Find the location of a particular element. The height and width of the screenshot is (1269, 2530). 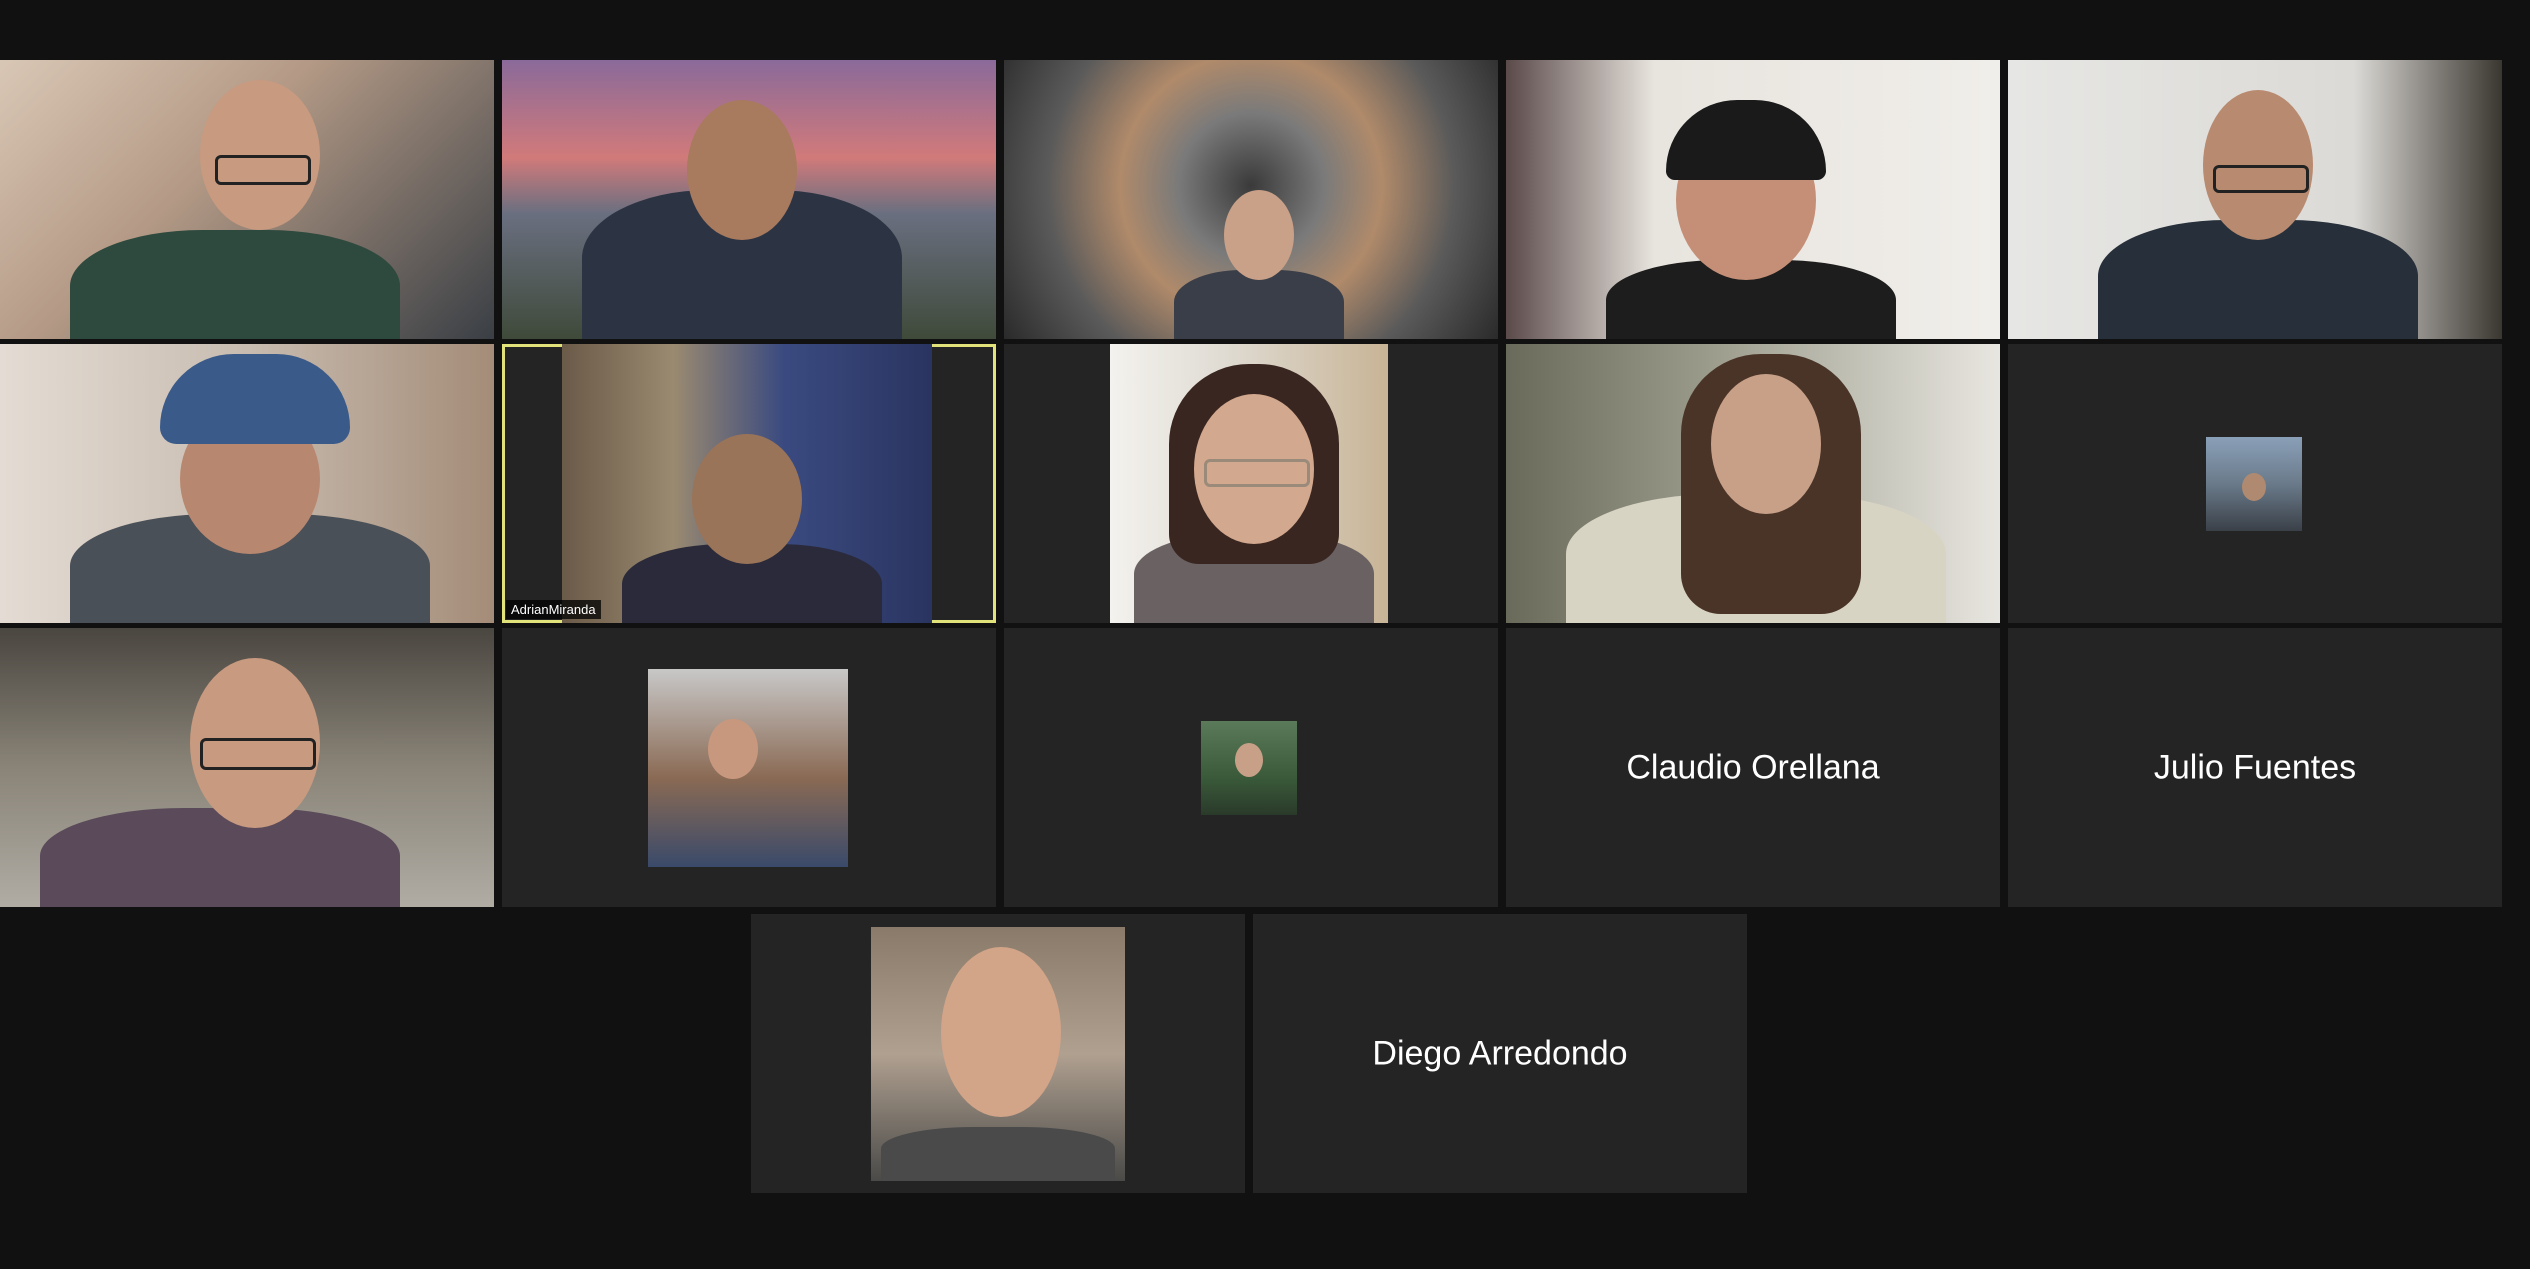

participant-name: Diego Arredondo is located at coordinates (1500, 1053).